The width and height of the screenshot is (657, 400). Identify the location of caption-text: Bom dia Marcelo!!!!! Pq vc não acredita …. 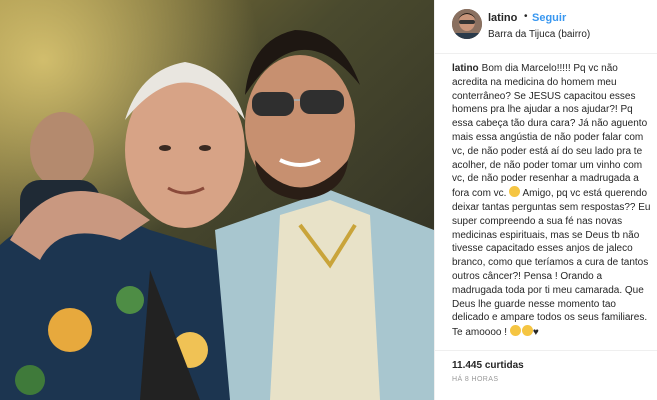
(550, 131).